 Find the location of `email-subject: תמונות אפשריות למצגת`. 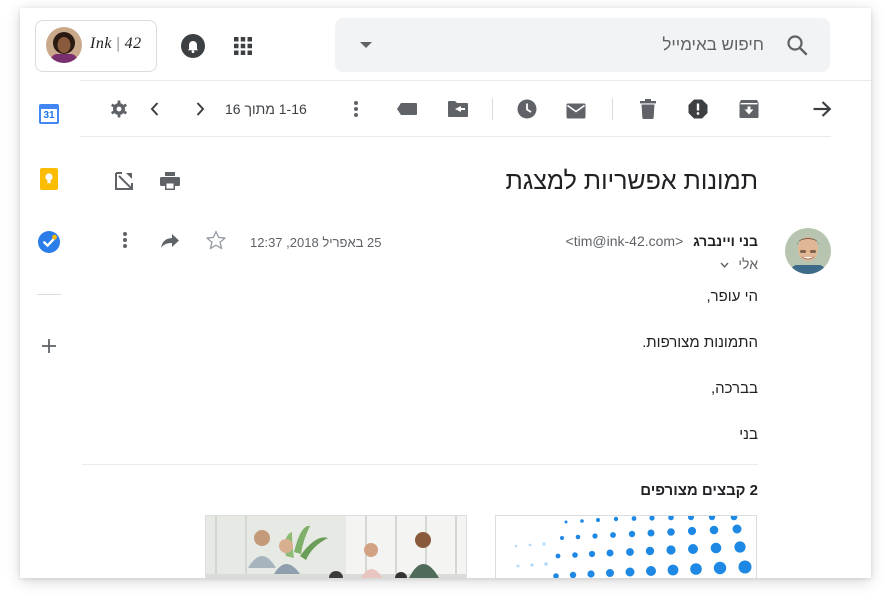

email-subject: תמונות אפשריות למצגת is located at coordinates (631, 181).